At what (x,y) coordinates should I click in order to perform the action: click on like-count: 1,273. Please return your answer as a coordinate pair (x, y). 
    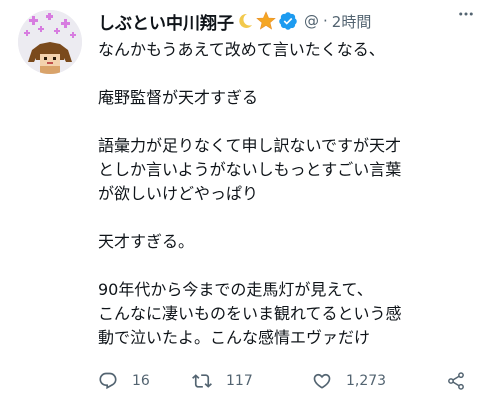
    Looking at the image, I should click on (366, 381).